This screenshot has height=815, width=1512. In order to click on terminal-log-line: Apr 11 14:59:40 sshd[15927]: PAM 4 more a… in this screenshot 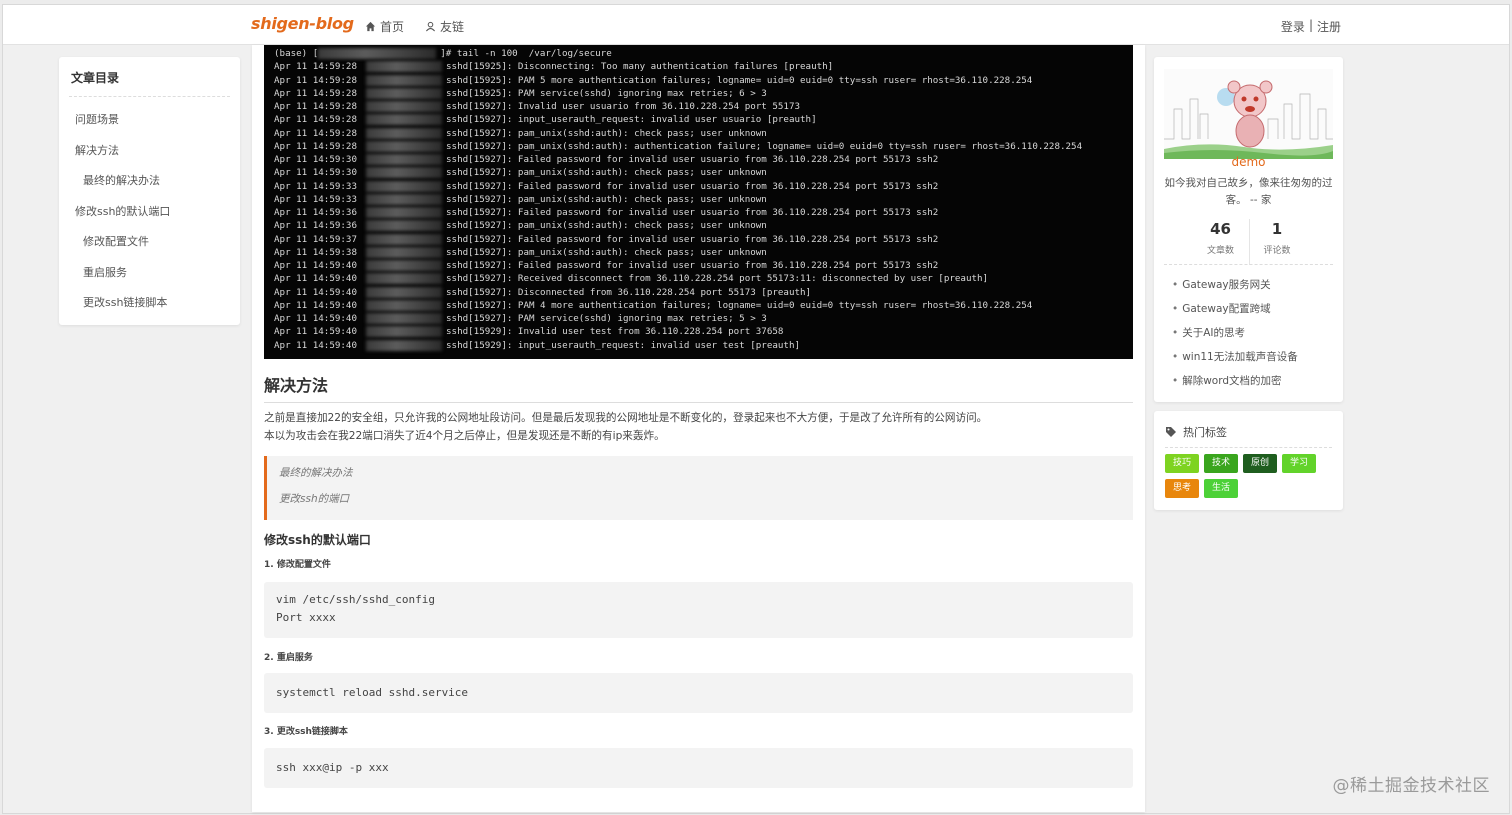, I will do `click(698, 305)`.